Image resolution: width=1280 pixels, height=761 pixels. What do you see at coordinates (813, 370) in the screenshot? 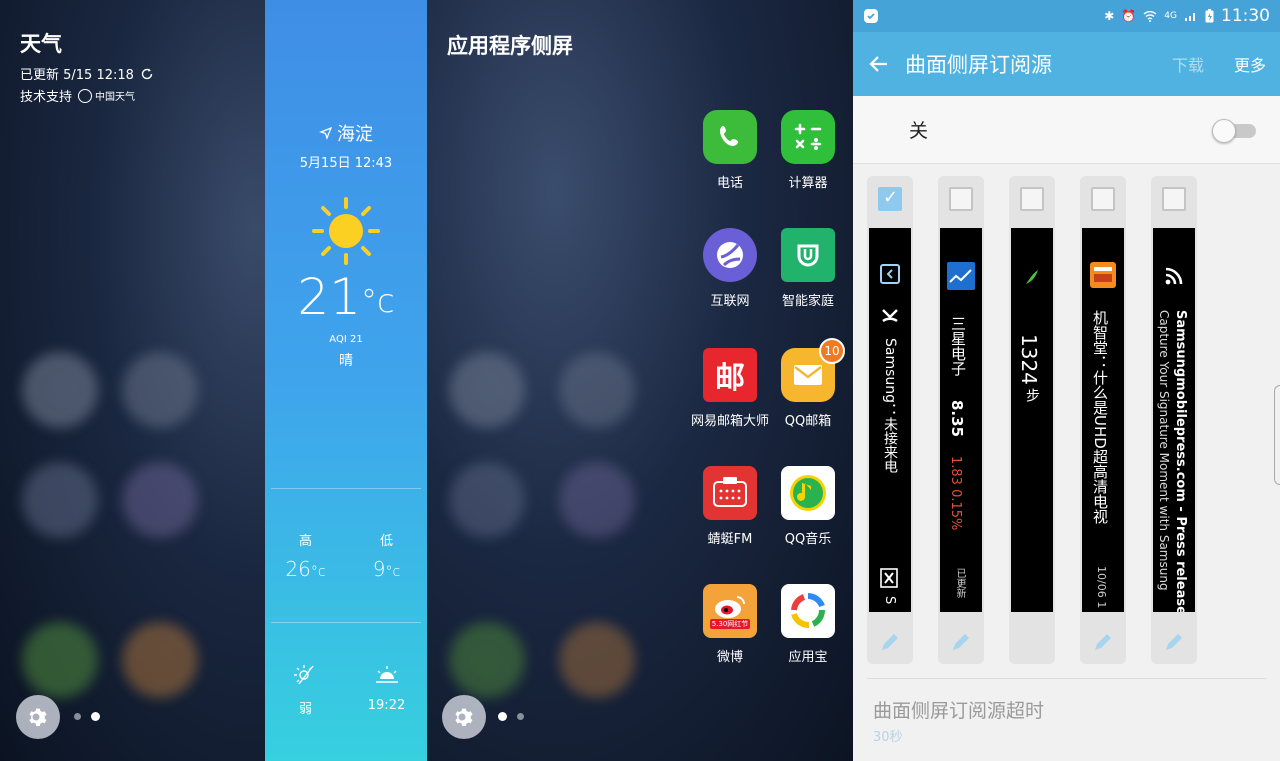
I see `qq-mail-icon: 10` at bounding box center [813, 370].